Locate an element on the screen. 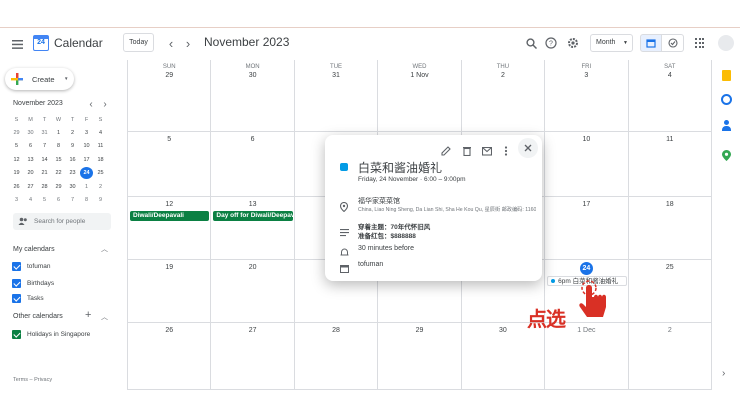 This screenshot has width=740, height=416. mini-day: 7 is located at coordinates (72, 200).